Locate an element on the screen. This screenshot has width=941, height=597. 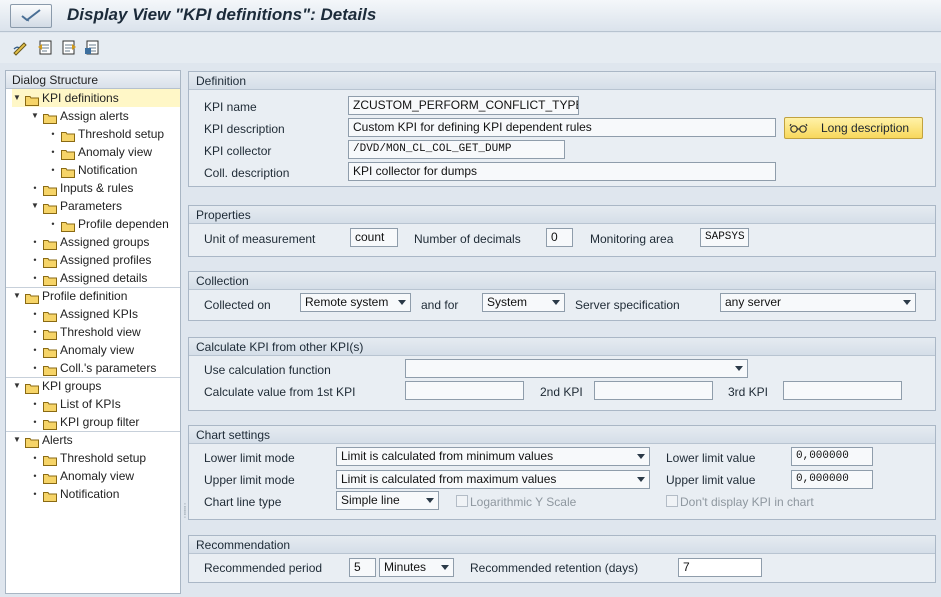
nav-item-label: Anomaly view is located at coordinates (115, 152).